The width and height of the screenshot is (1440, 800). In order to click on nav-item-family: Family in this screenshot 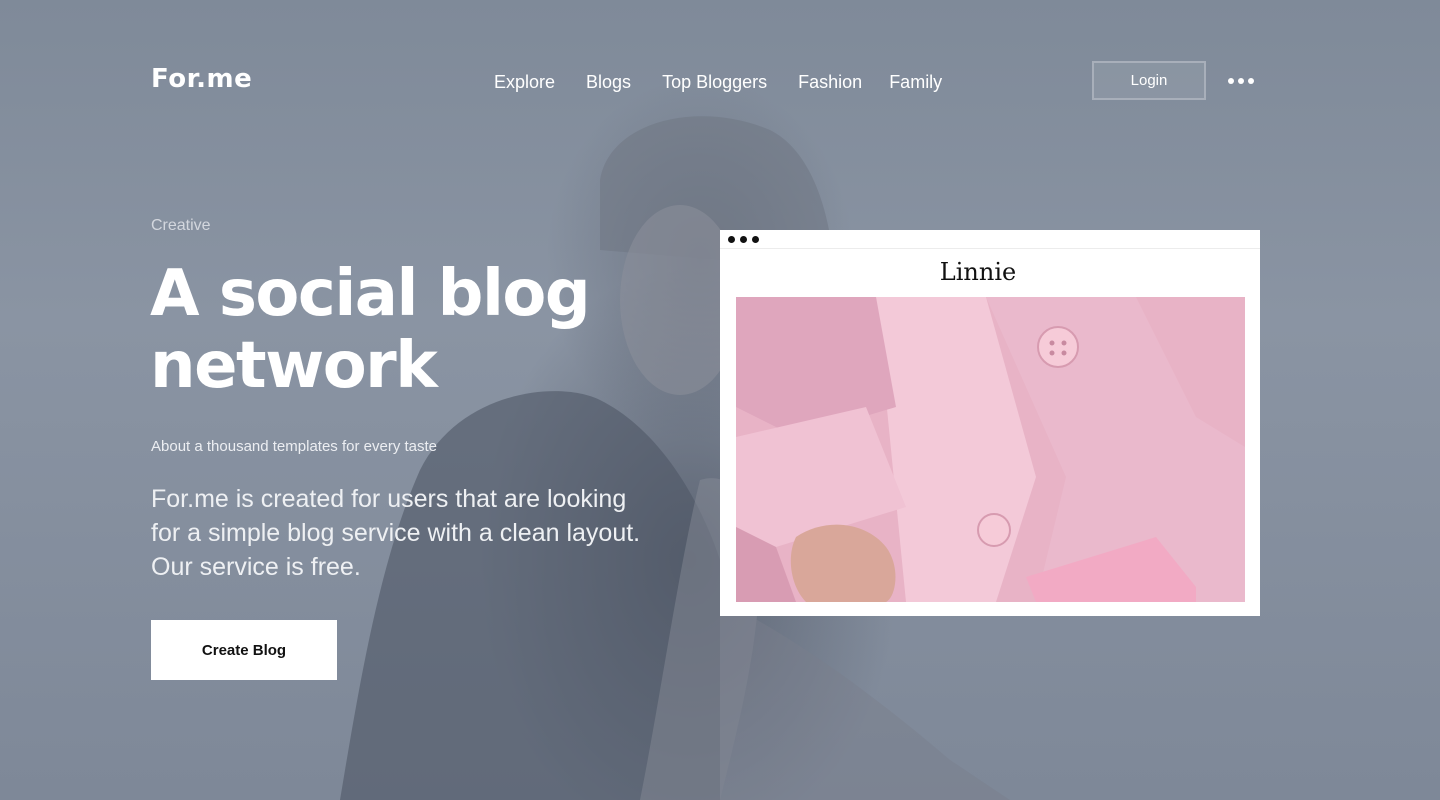, I will do `click(915, 82)`.